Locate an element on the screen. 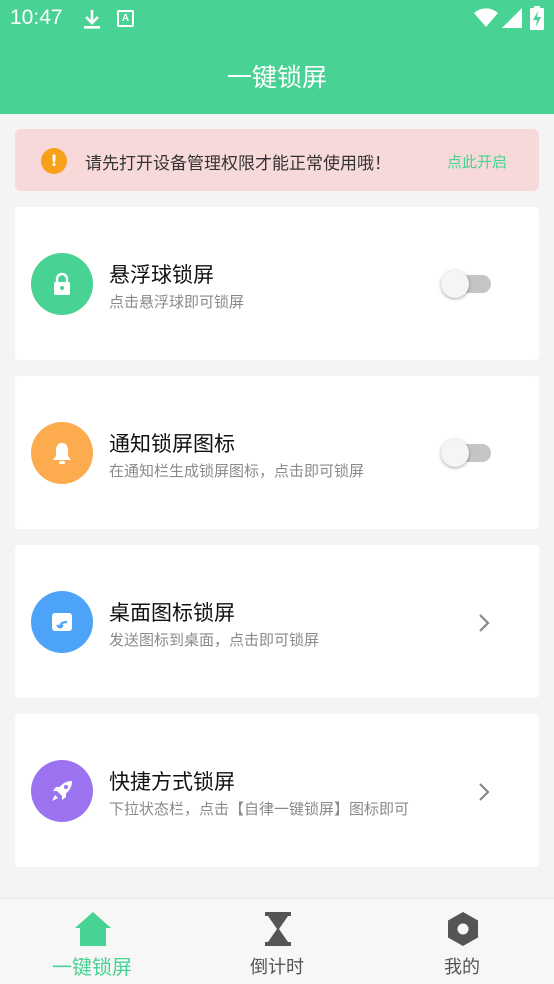  nav-label: 一键锁屏 is located at coordinates (92, 967).